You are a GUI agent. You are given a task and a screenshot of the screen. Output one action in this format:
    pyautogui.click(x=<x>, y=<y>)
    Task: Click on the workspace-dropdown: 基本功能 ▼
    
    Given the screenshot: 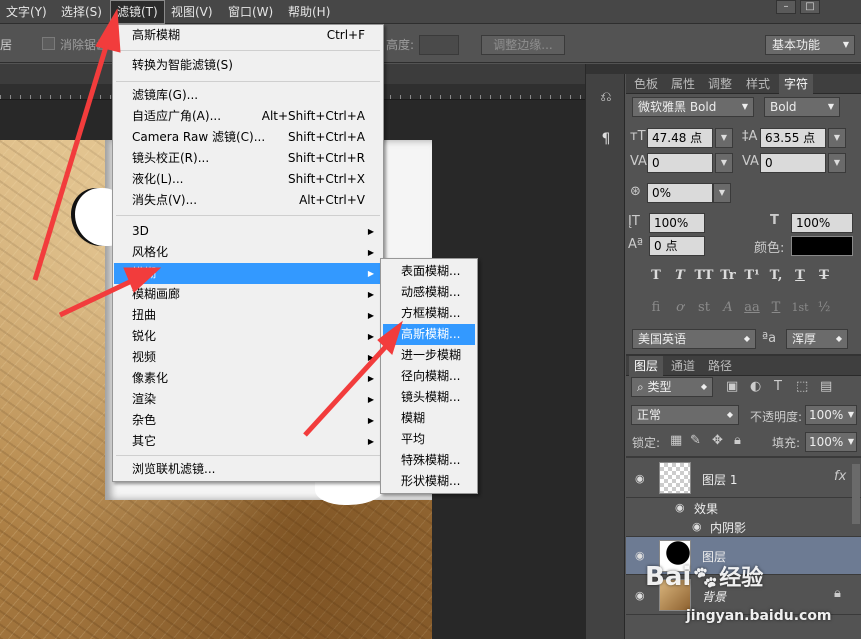 What is the action you would take?
    pyautogui.click(x=810, y=45)
    